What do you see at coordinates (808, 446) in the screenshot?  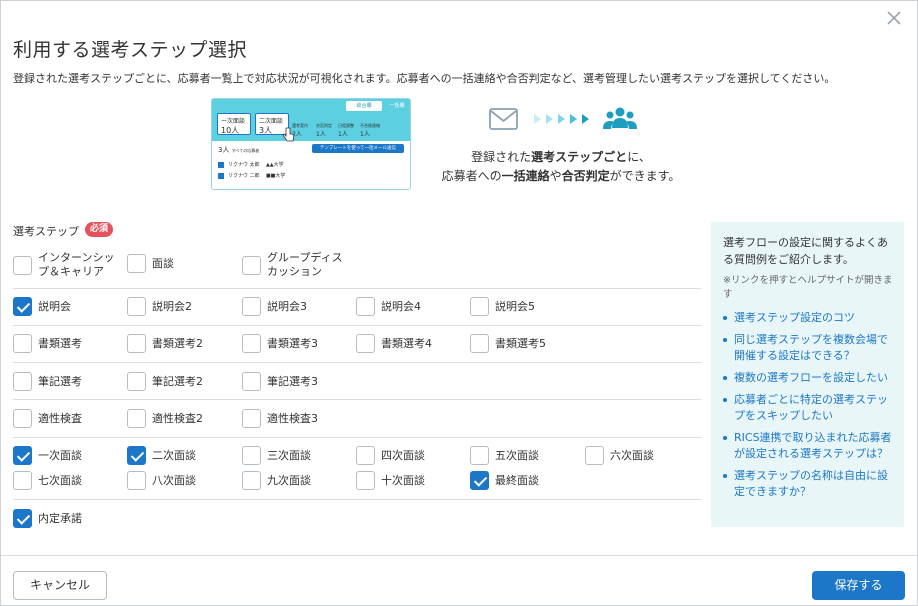 I see `faq-link-rics: RICS連携で取り込まれた応募者が設定される選考ステップは？` at bounding box center [808, 446].